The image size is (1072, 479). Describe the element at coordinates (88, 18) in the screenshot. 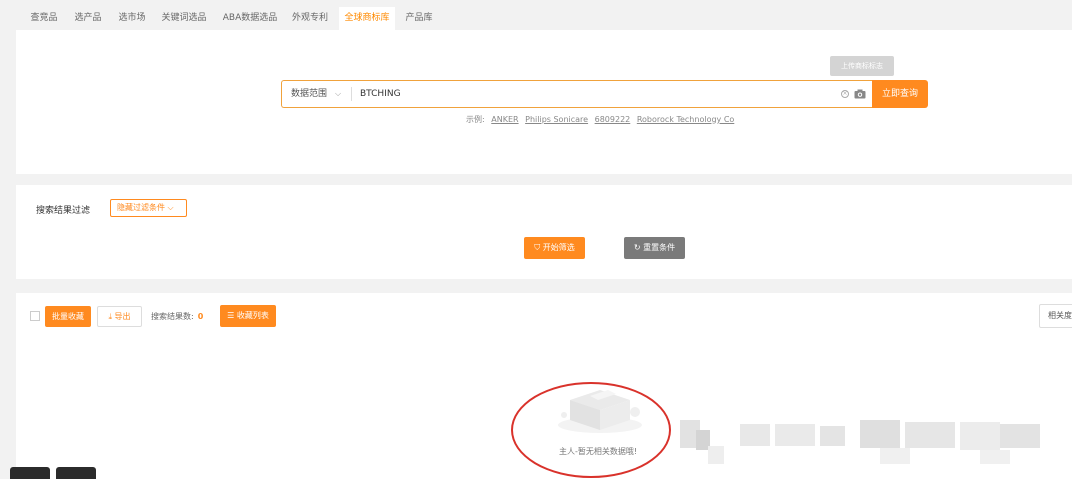

I see `tab-select-product: 选产品` at that location.